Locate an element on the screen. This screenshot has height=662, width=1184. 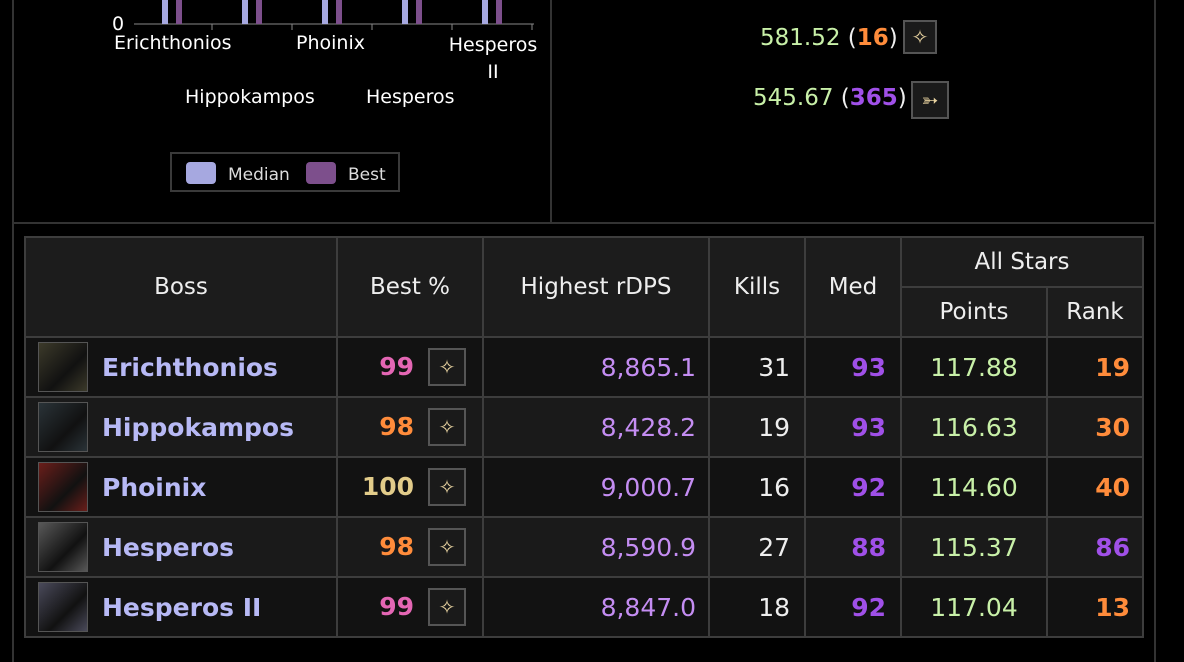
parse-score: 545.67 is located at coordinates (793, 98).